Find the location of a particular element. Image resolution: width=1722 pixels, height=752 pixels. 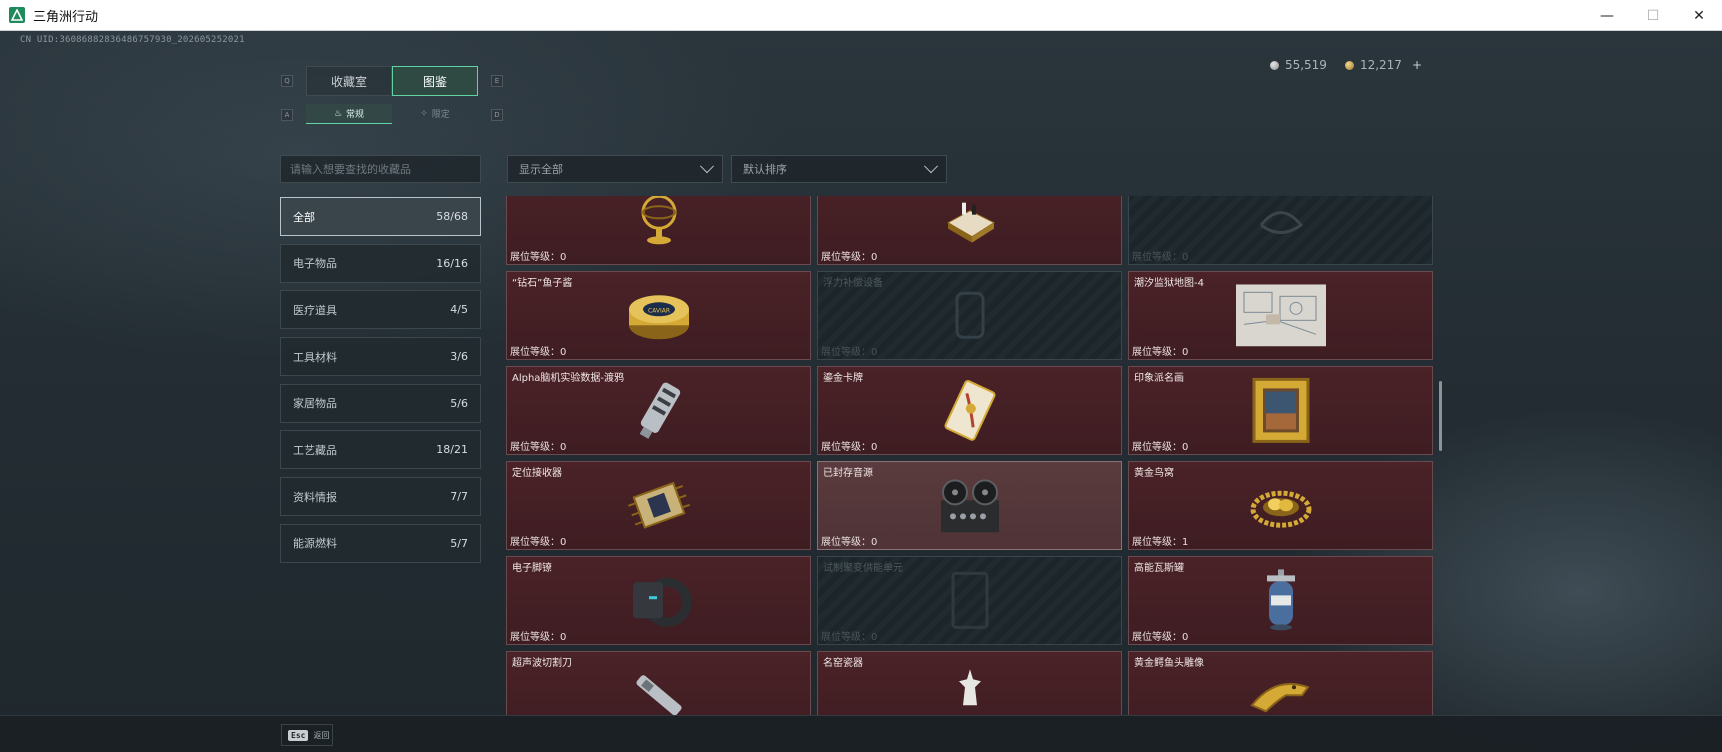

card-title: 黄金鸟窝 is located at coordinates (1154, 473).